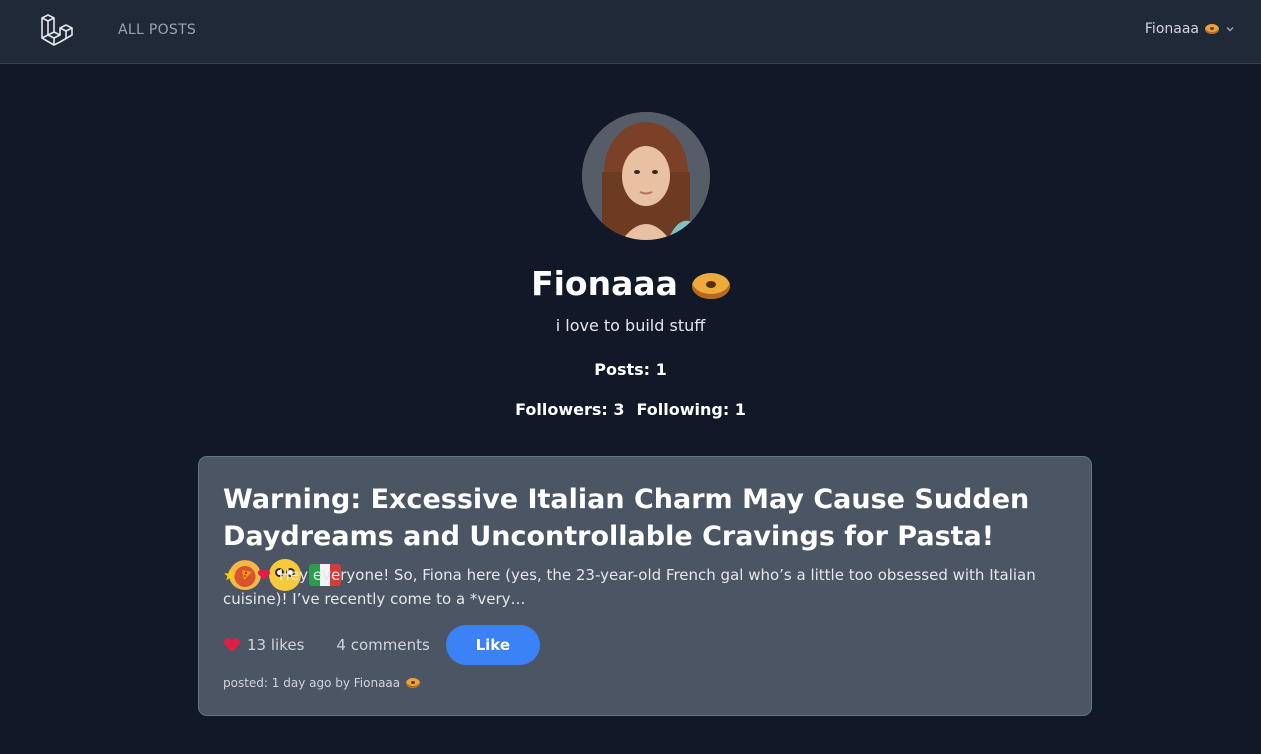 Image resolution: width=1261 pixels, height=754 pixels. I want to click on like-button: Like, so click(492, 645).